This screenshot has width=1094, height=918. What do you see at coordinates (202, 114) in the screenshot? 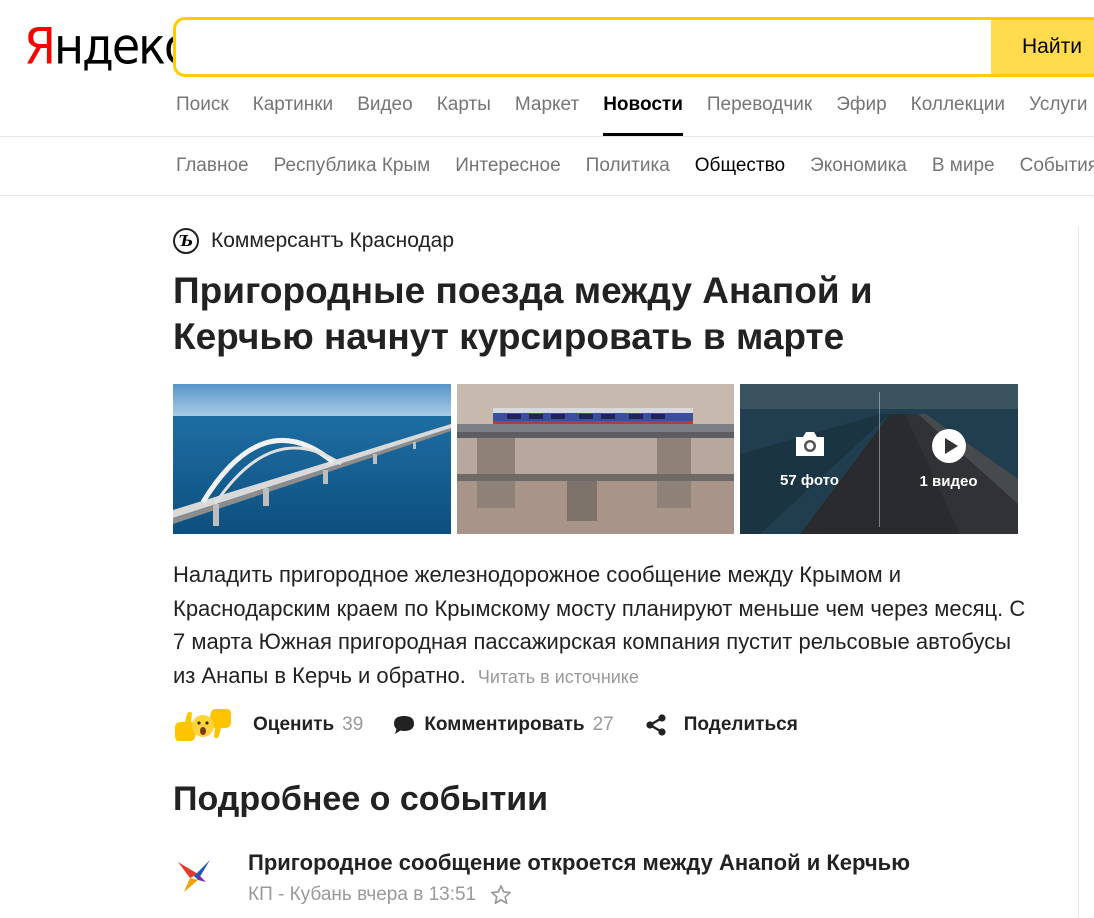
I see `service-tab: Поиск` at bounding box center [202, 114].